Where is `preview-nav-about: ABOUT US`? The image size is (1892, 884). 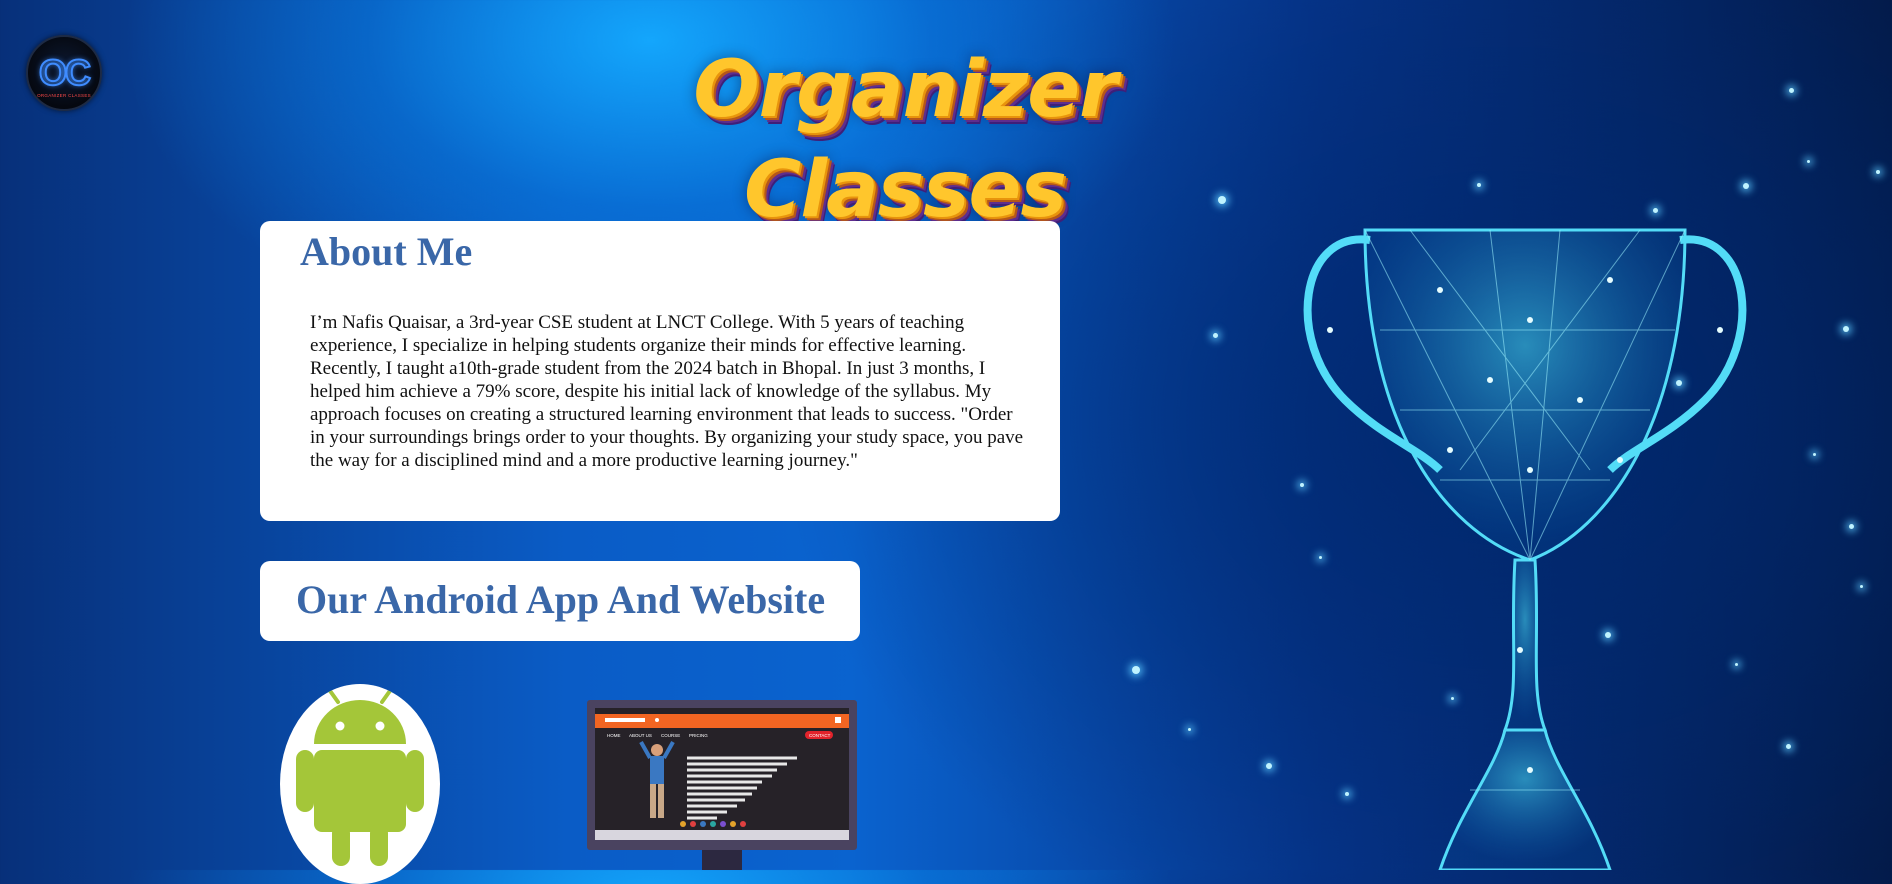
preview-nav-about: ABOUT US is located at coordinates (640, 735).